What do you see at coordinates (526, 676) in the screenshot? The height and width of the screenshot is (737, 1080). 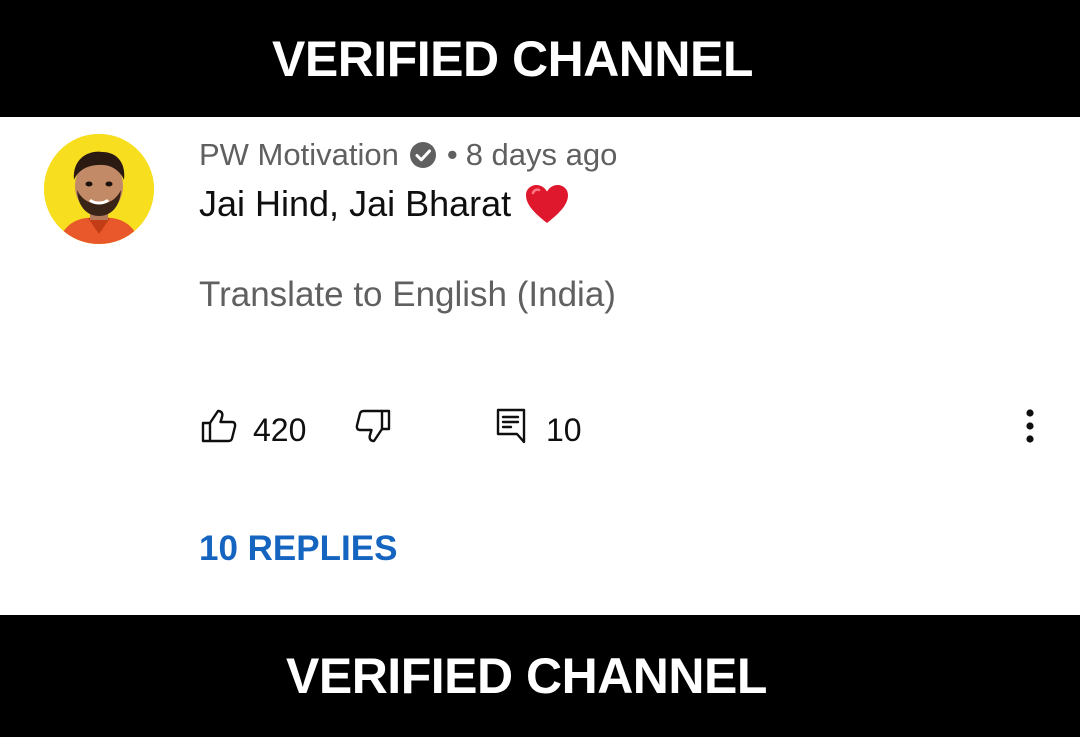 I see `bottom-banner-title: VERIFIED CHANNEL` at bounding box center [526, 676].